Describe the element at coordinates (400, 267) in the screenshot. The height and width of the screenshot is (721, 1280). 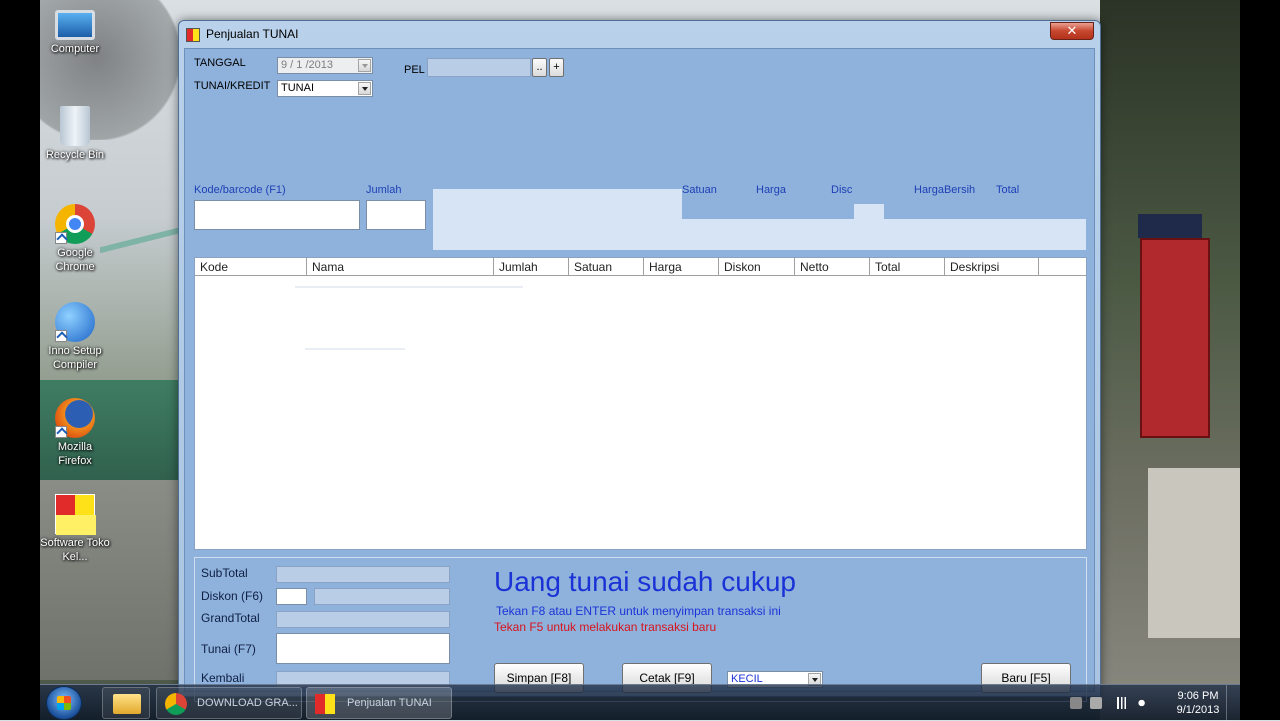
I see `column-nama: Nama` at that location.